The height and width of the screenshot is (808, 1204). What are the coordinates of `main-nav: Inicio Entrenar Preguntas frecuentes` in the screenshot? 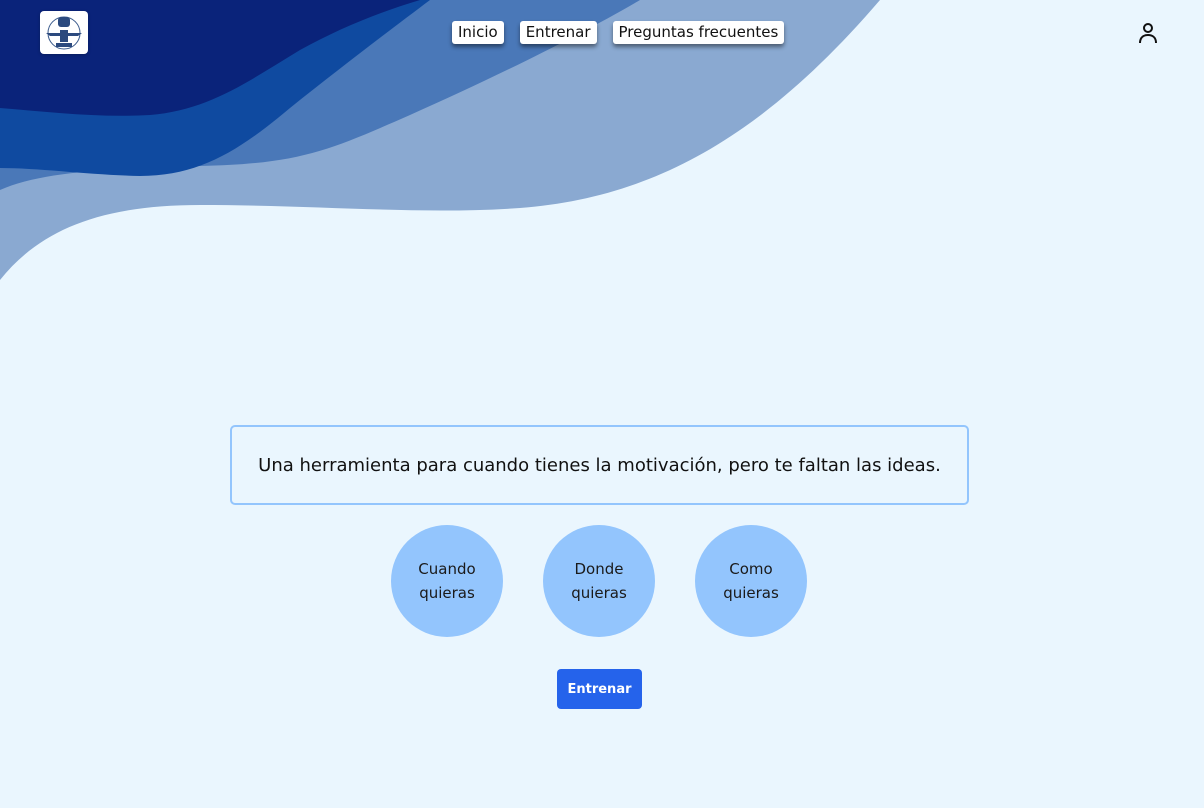 It's located at (618, 32).